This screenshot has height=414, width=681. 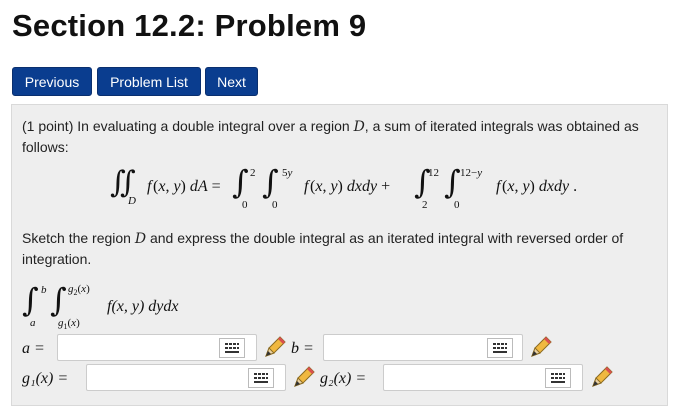 I want to click on region-variable: D, so click(x=359, y=127).